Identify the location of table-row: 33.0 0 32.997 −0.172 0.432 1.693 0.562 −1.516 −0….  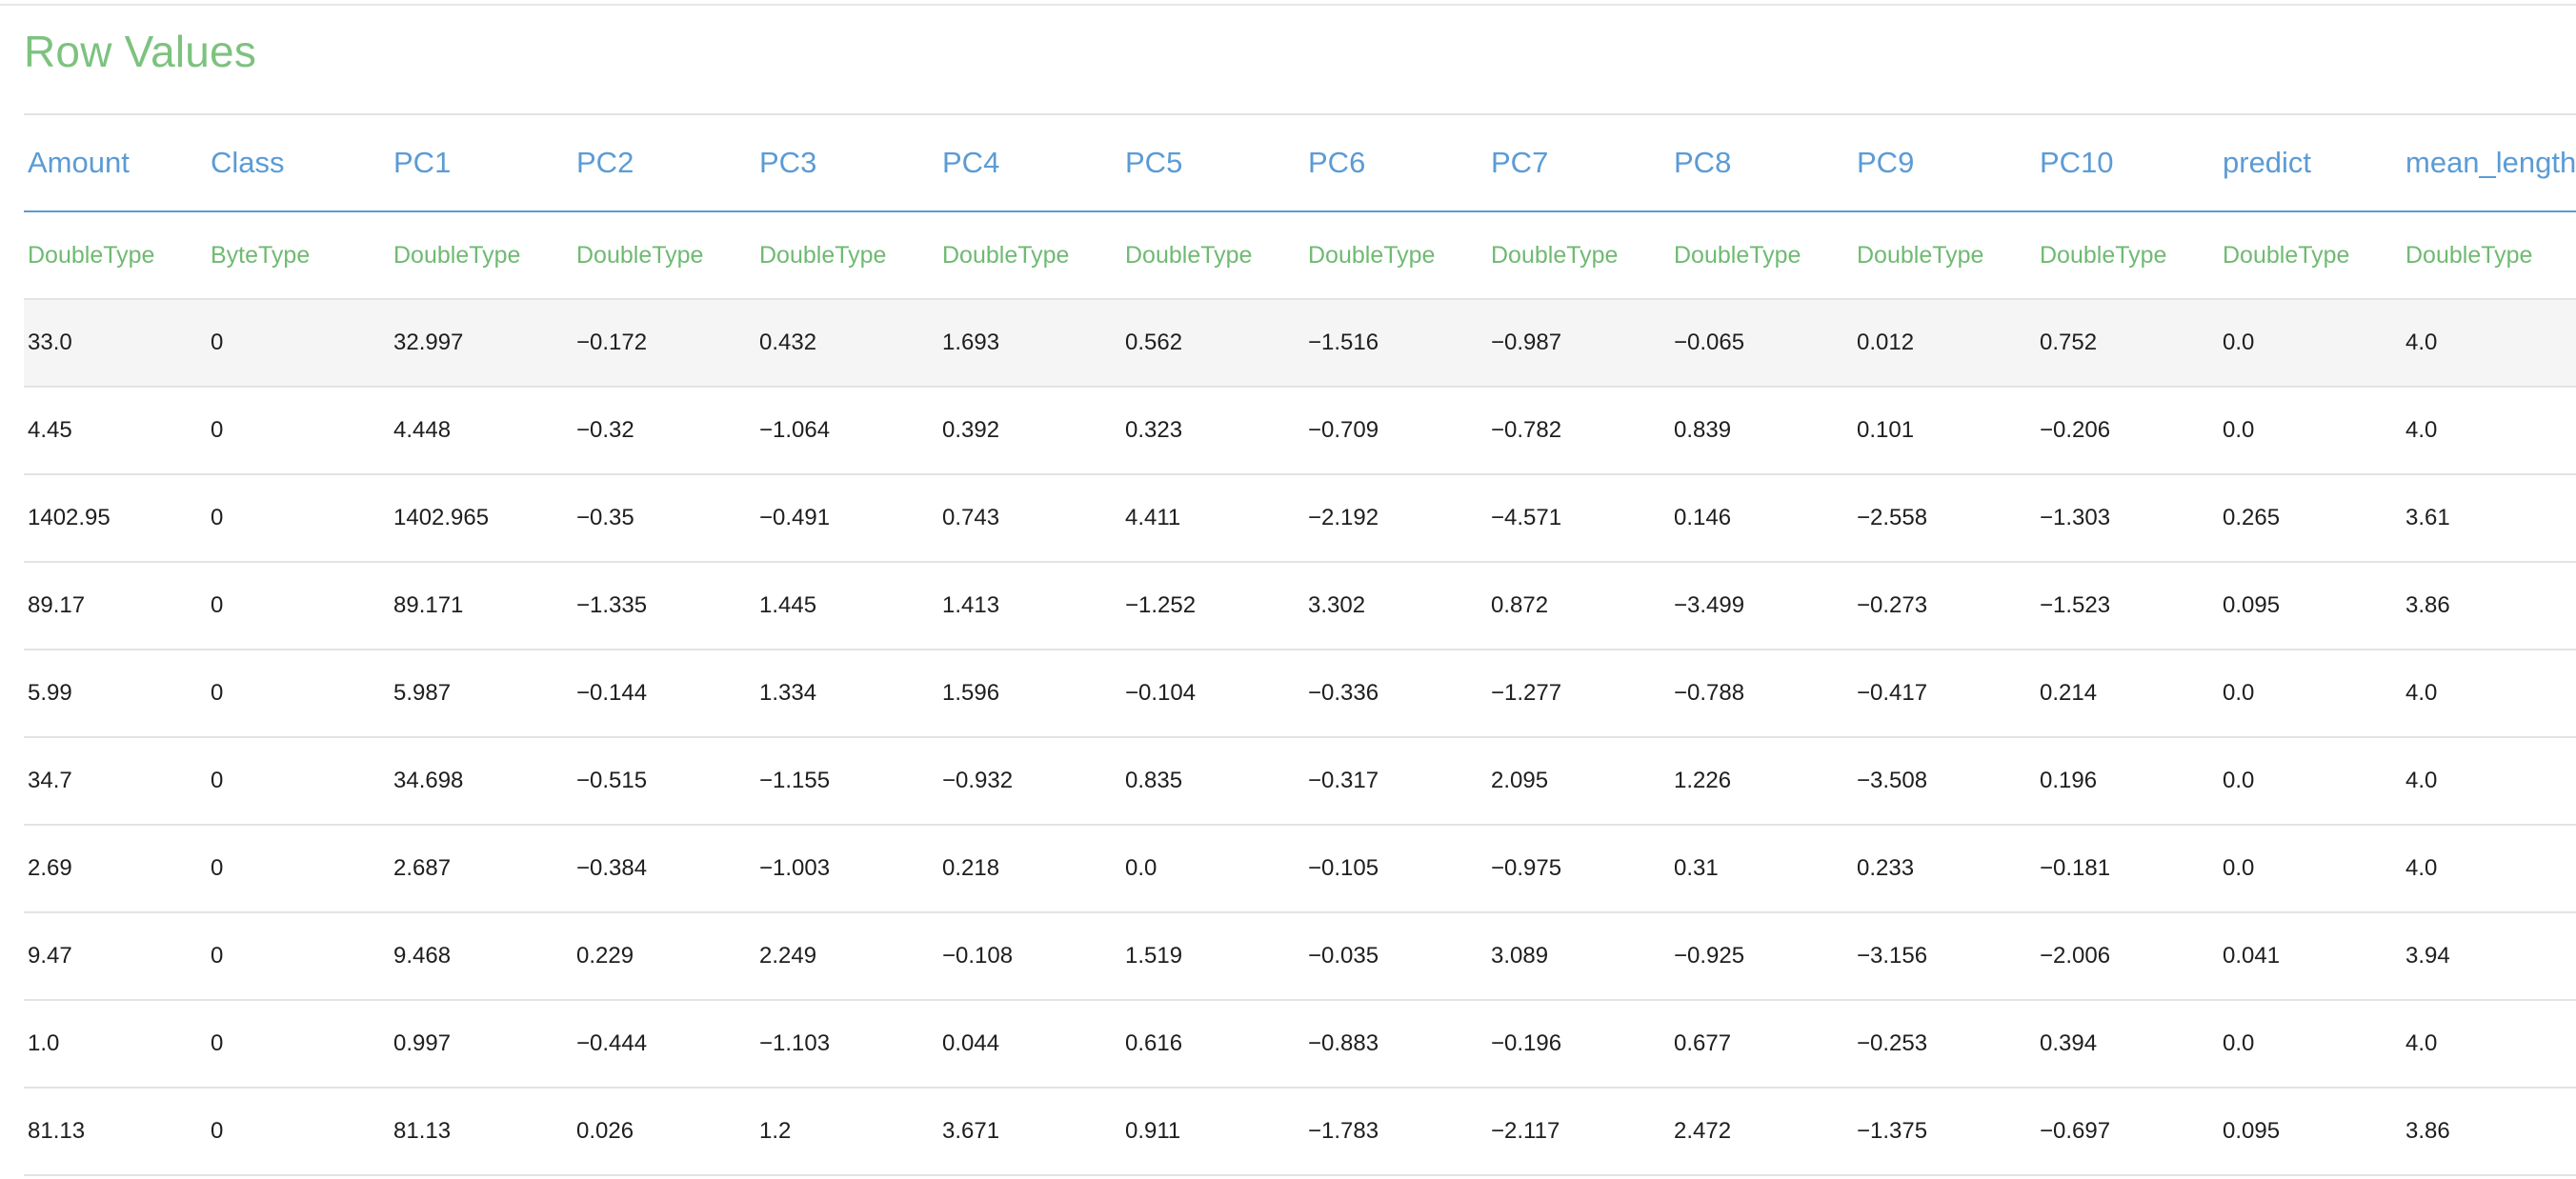
(1300, 343).